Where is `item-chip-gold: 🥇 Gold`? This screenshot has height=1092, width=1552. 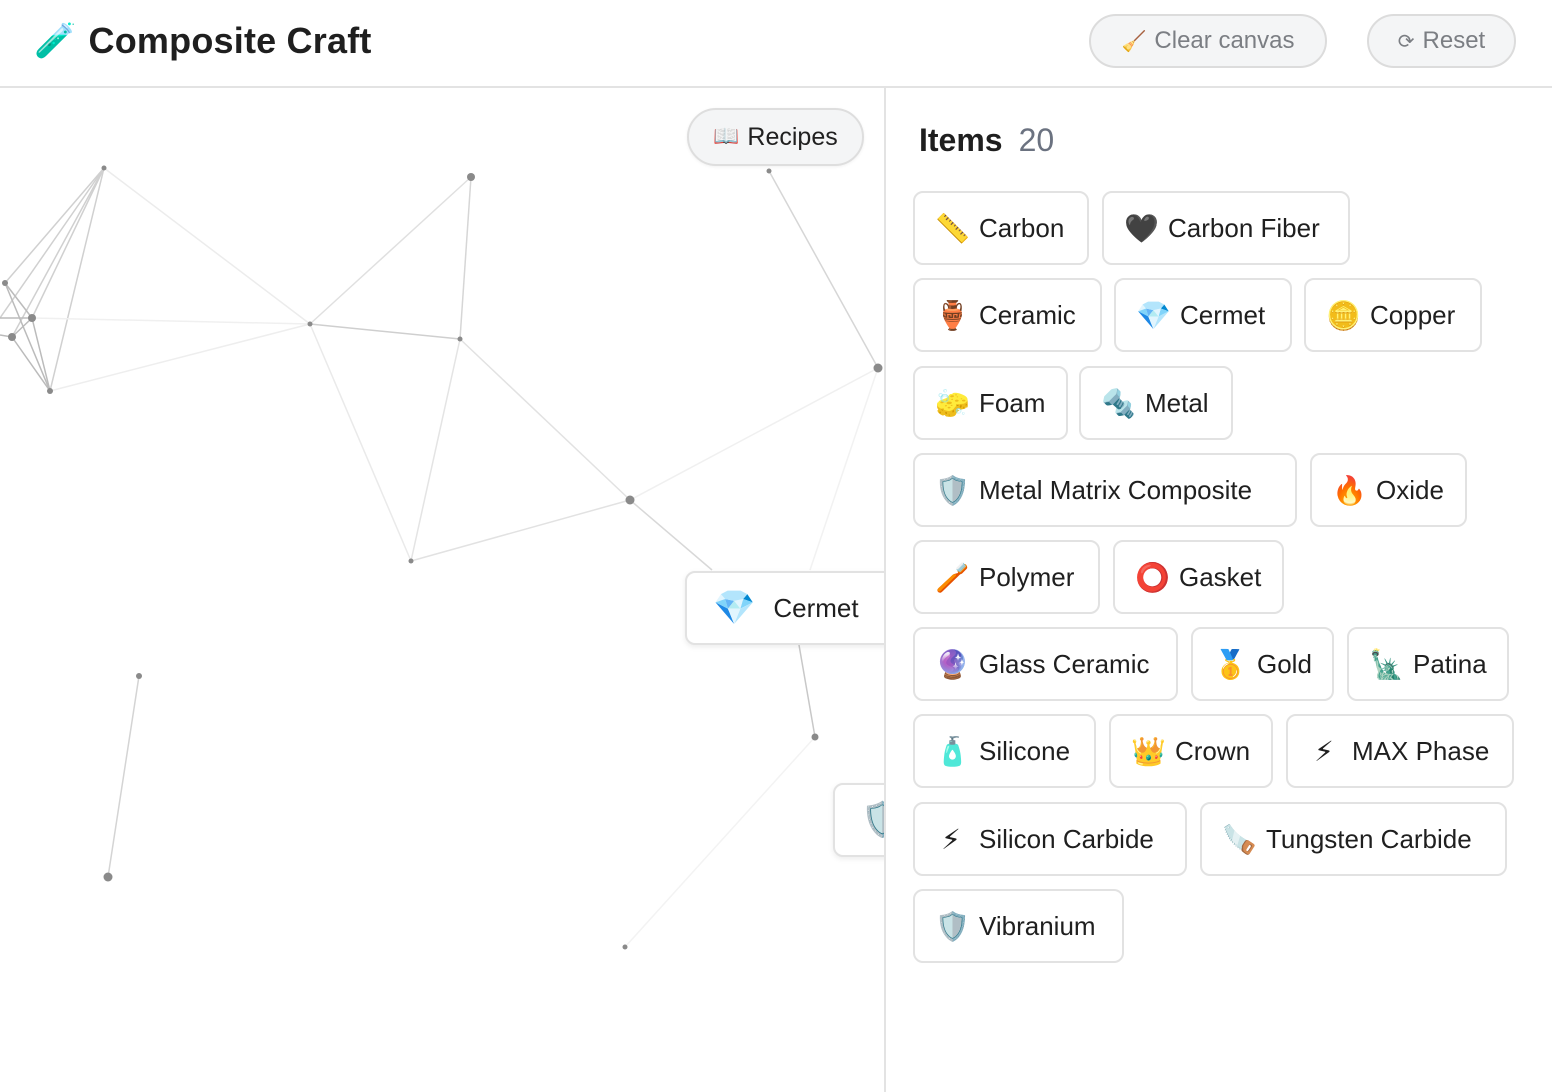 item-chip-gold: 🥇 Gold is located at coordinates (1262, 664).